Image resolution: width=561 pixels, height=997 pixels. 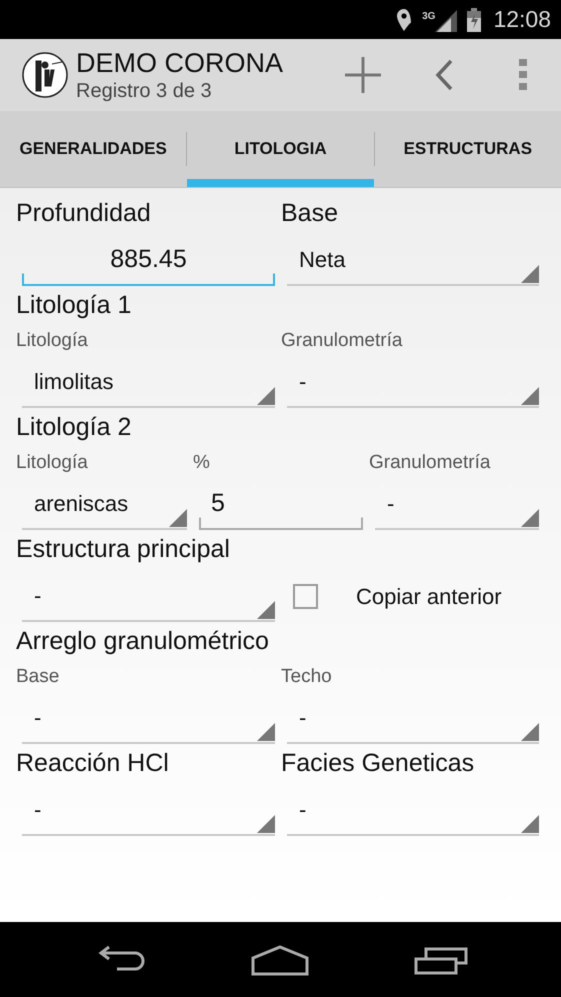 I want to click on section-heading: Profundidad, so click(x=84, y=214).